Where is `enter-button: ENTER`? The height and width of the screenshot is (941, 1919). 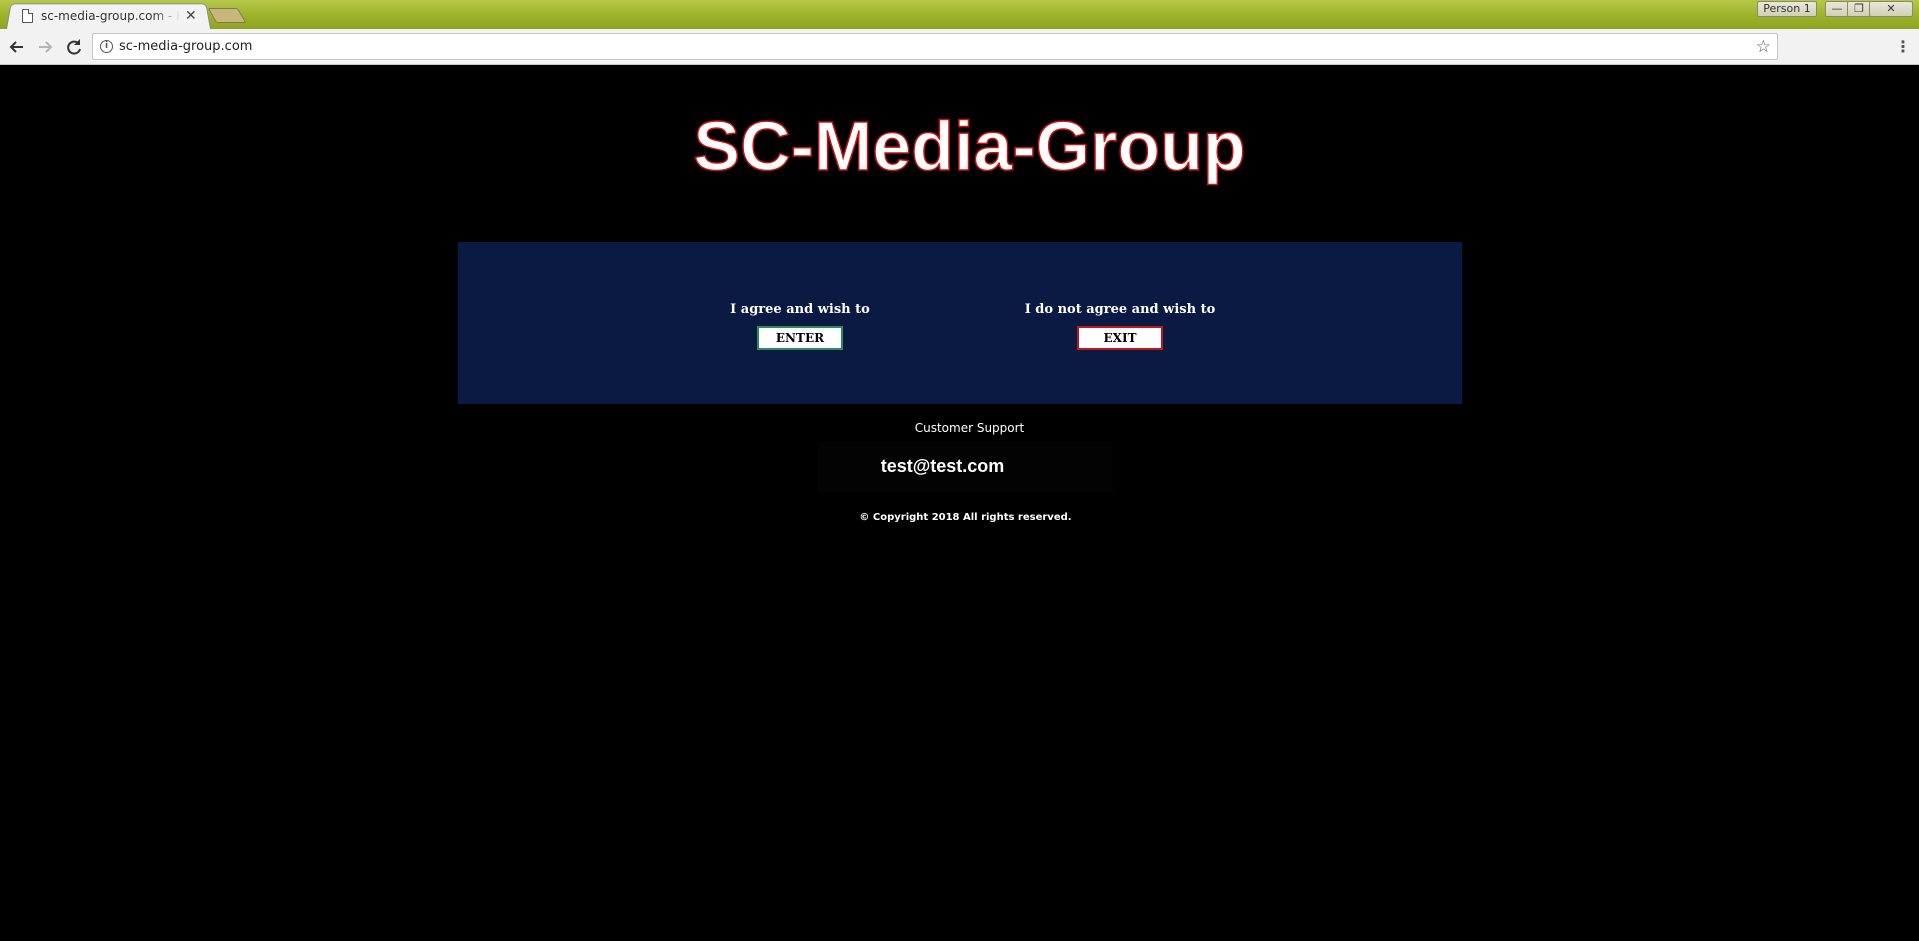 enter-button: ENTER is located at coordinates (800, 338).